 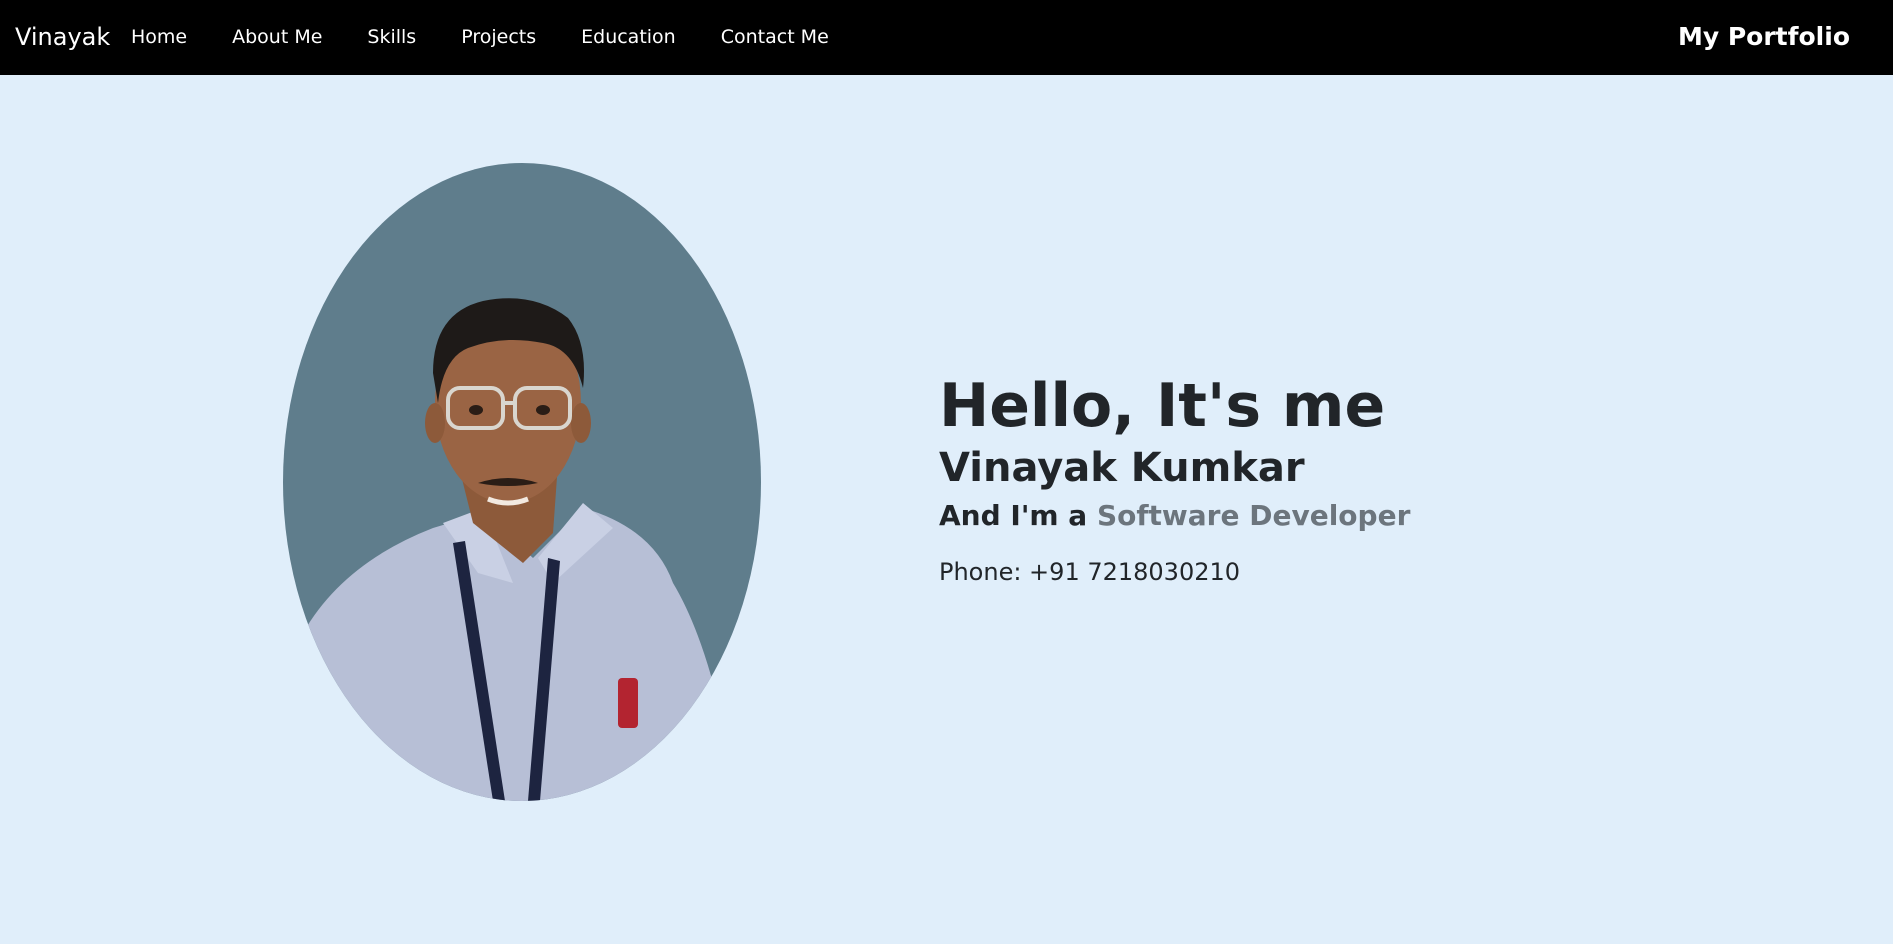 What do you see at coordinates (513, 549) in the screenshot?
I see `profile-person-image` at bounding box center [513, 549].